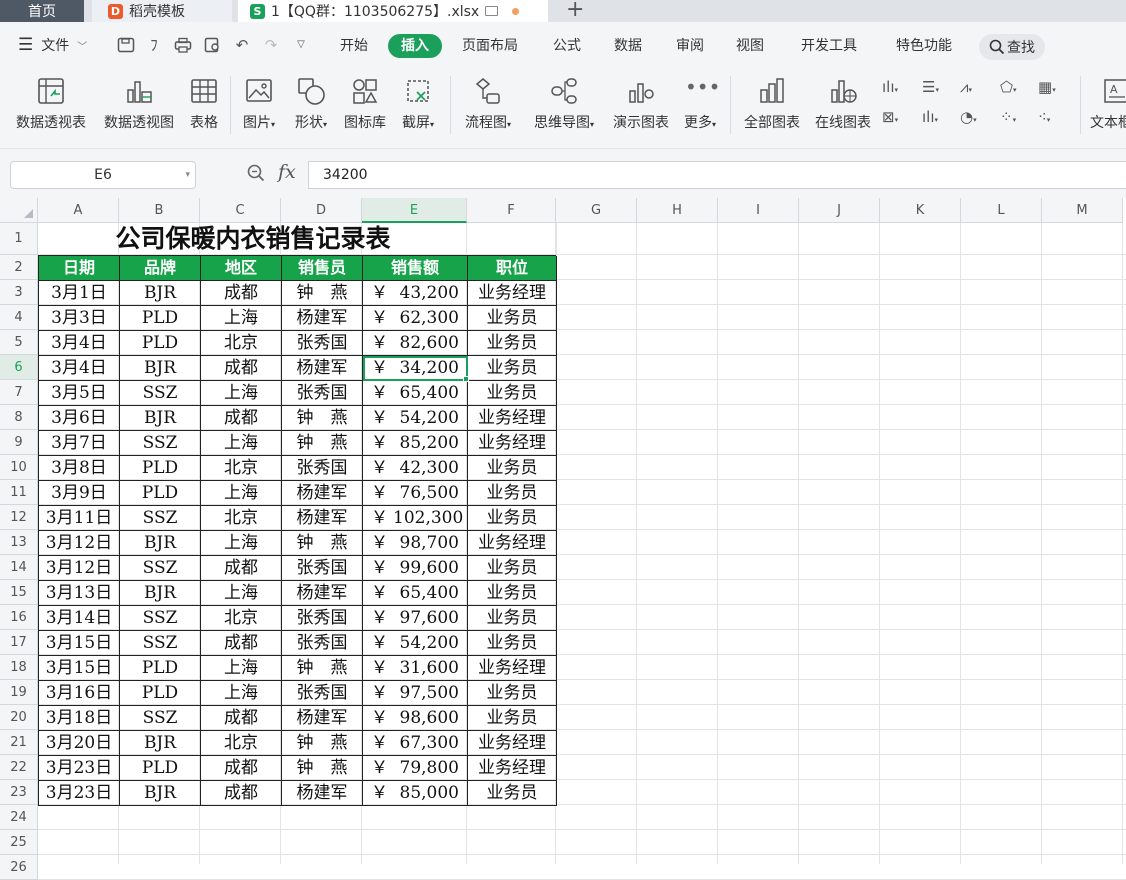  Describe the element at coordinates (301, 45) in the screenshot. I see `quick-access-more-icon: ▽` at that location.